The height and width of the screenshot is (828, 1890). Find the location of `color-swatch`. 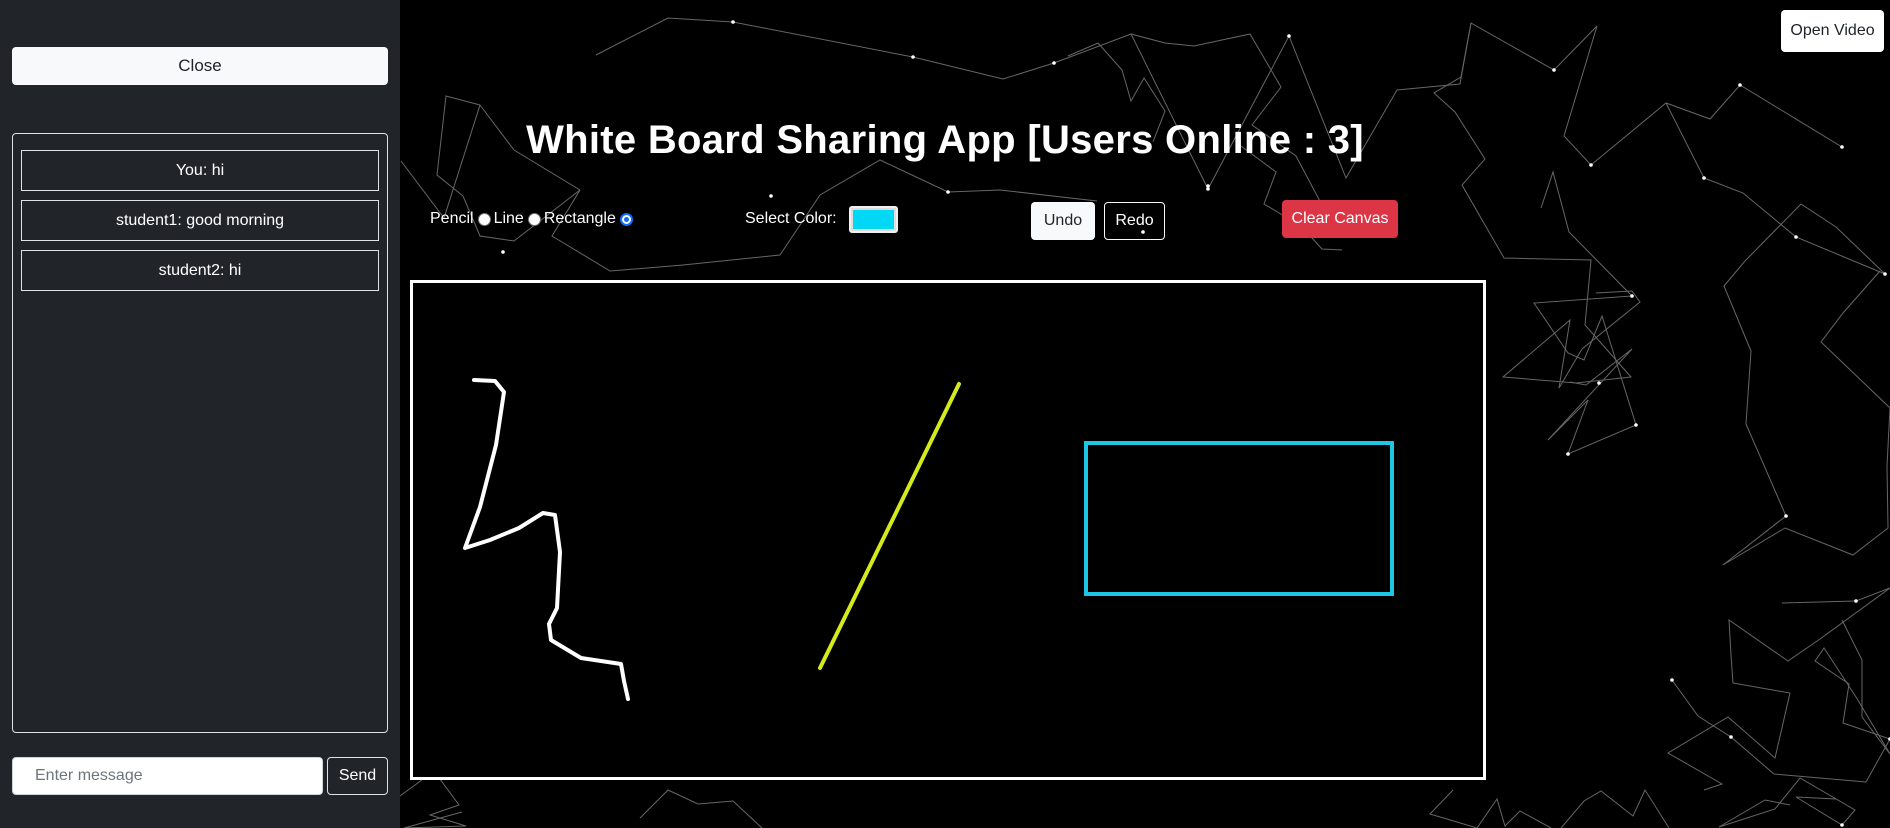

color-swatch is located at coordinates (873, 219).